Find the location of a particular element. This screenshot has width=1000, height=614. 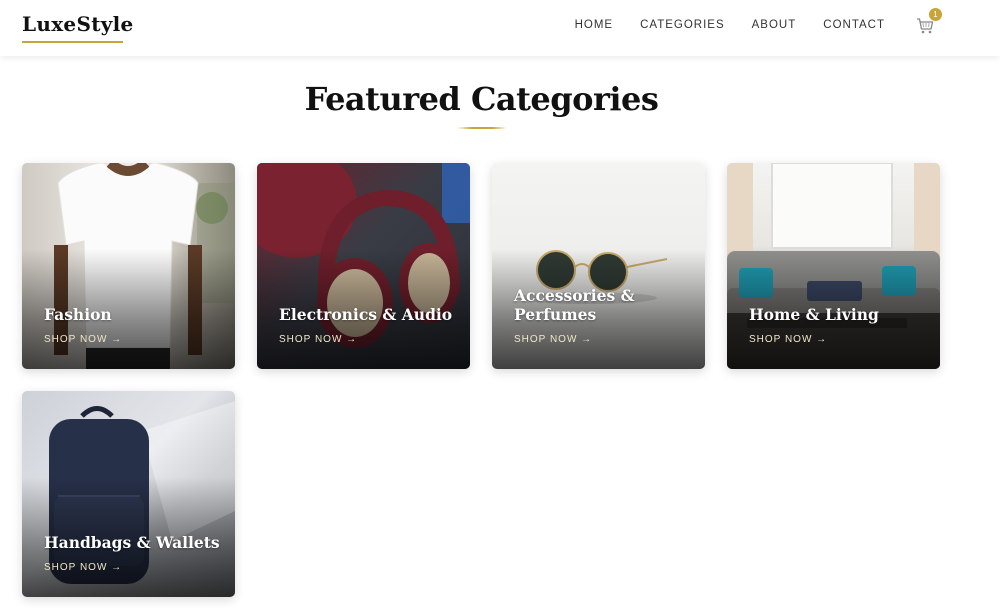

category-card-handbags: Handbags & Wallets SHOP NOW → is located at coordinates (128, 494).